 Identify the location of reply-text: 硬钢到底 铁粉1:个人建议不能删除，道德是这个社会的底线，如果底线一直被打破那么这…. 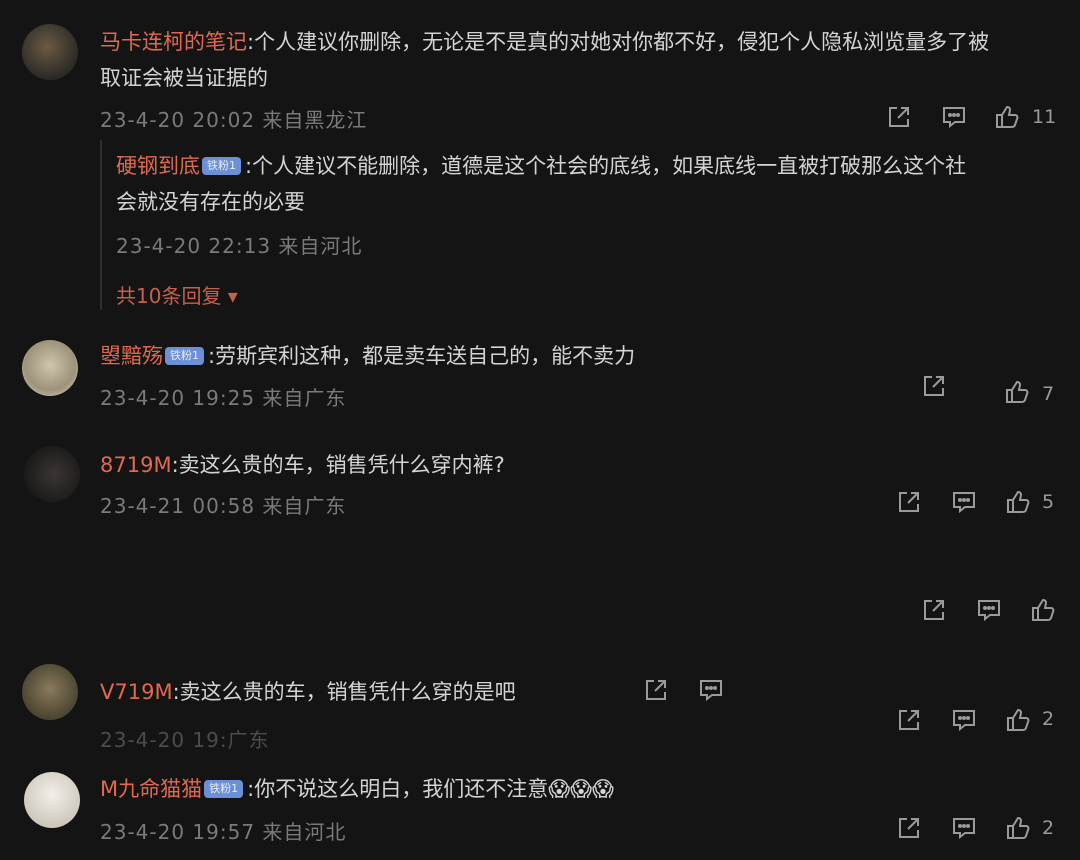
(541, 166).